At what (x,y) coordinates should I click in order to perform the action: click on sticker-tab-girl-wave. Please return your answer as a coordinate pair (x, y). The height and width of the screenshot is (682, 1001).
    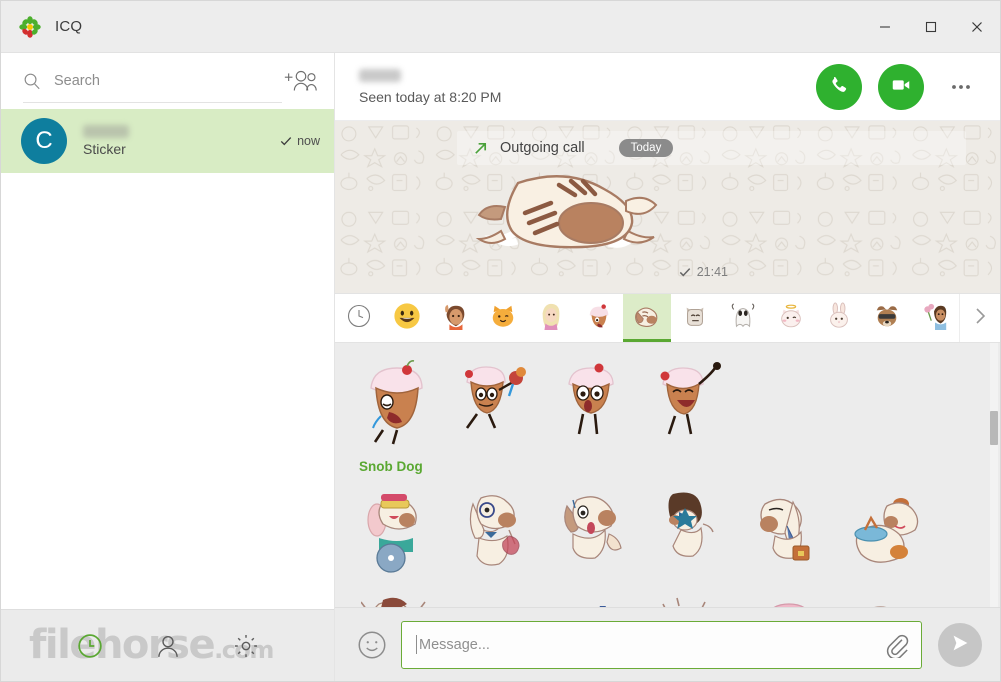
    Looking at the image, I should click on (455, 318).